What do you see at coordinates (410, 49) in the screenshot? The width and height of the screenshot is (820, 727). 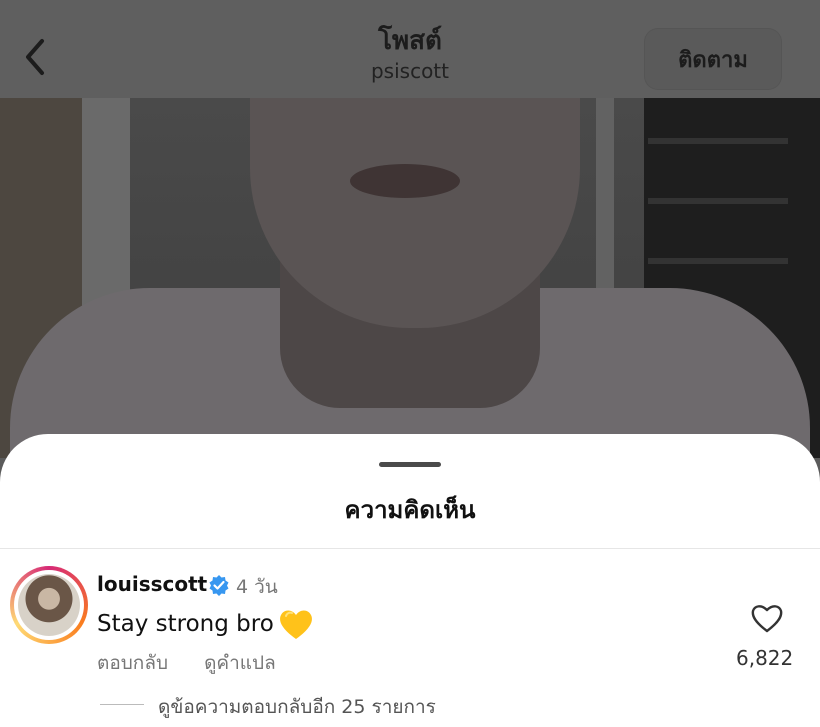 I see `top-bar: โพสต์ psiscott ติดตาม` at bounding box center [410, 49].